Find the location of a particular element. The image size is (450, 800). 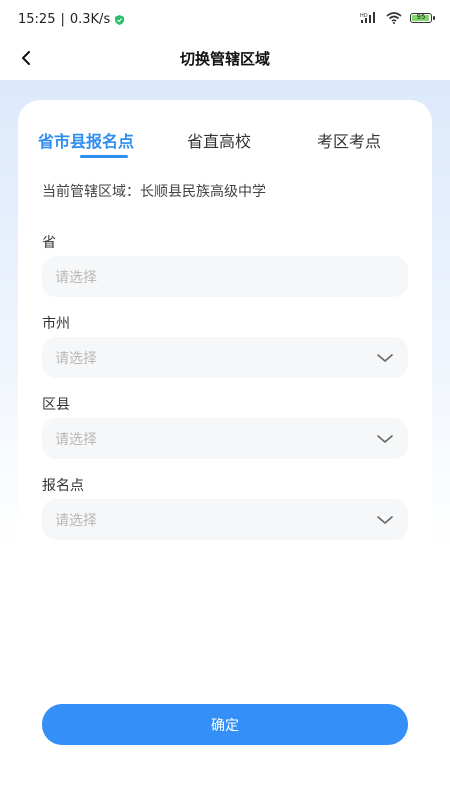

status-left: 15:25 | 0.3K/s is located at coordinates (71, 19).